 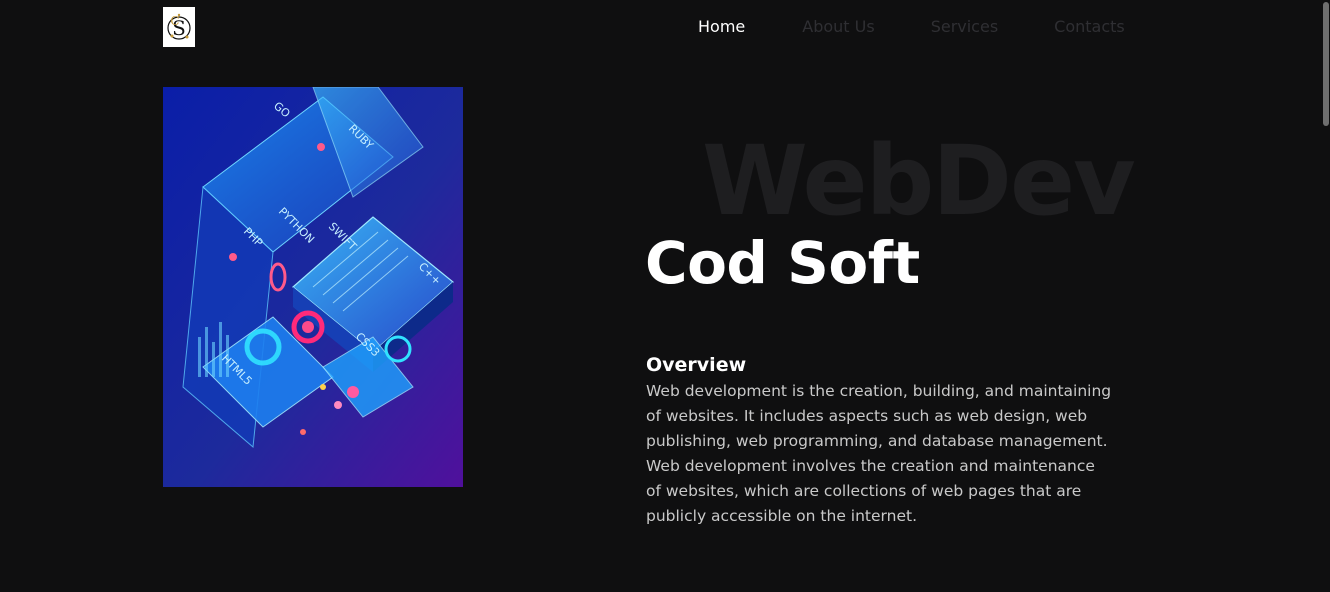 What do you see at coordinates (174, 21) in the screenshot?
I see `svg-text: C` at bounding box center [174, 21].